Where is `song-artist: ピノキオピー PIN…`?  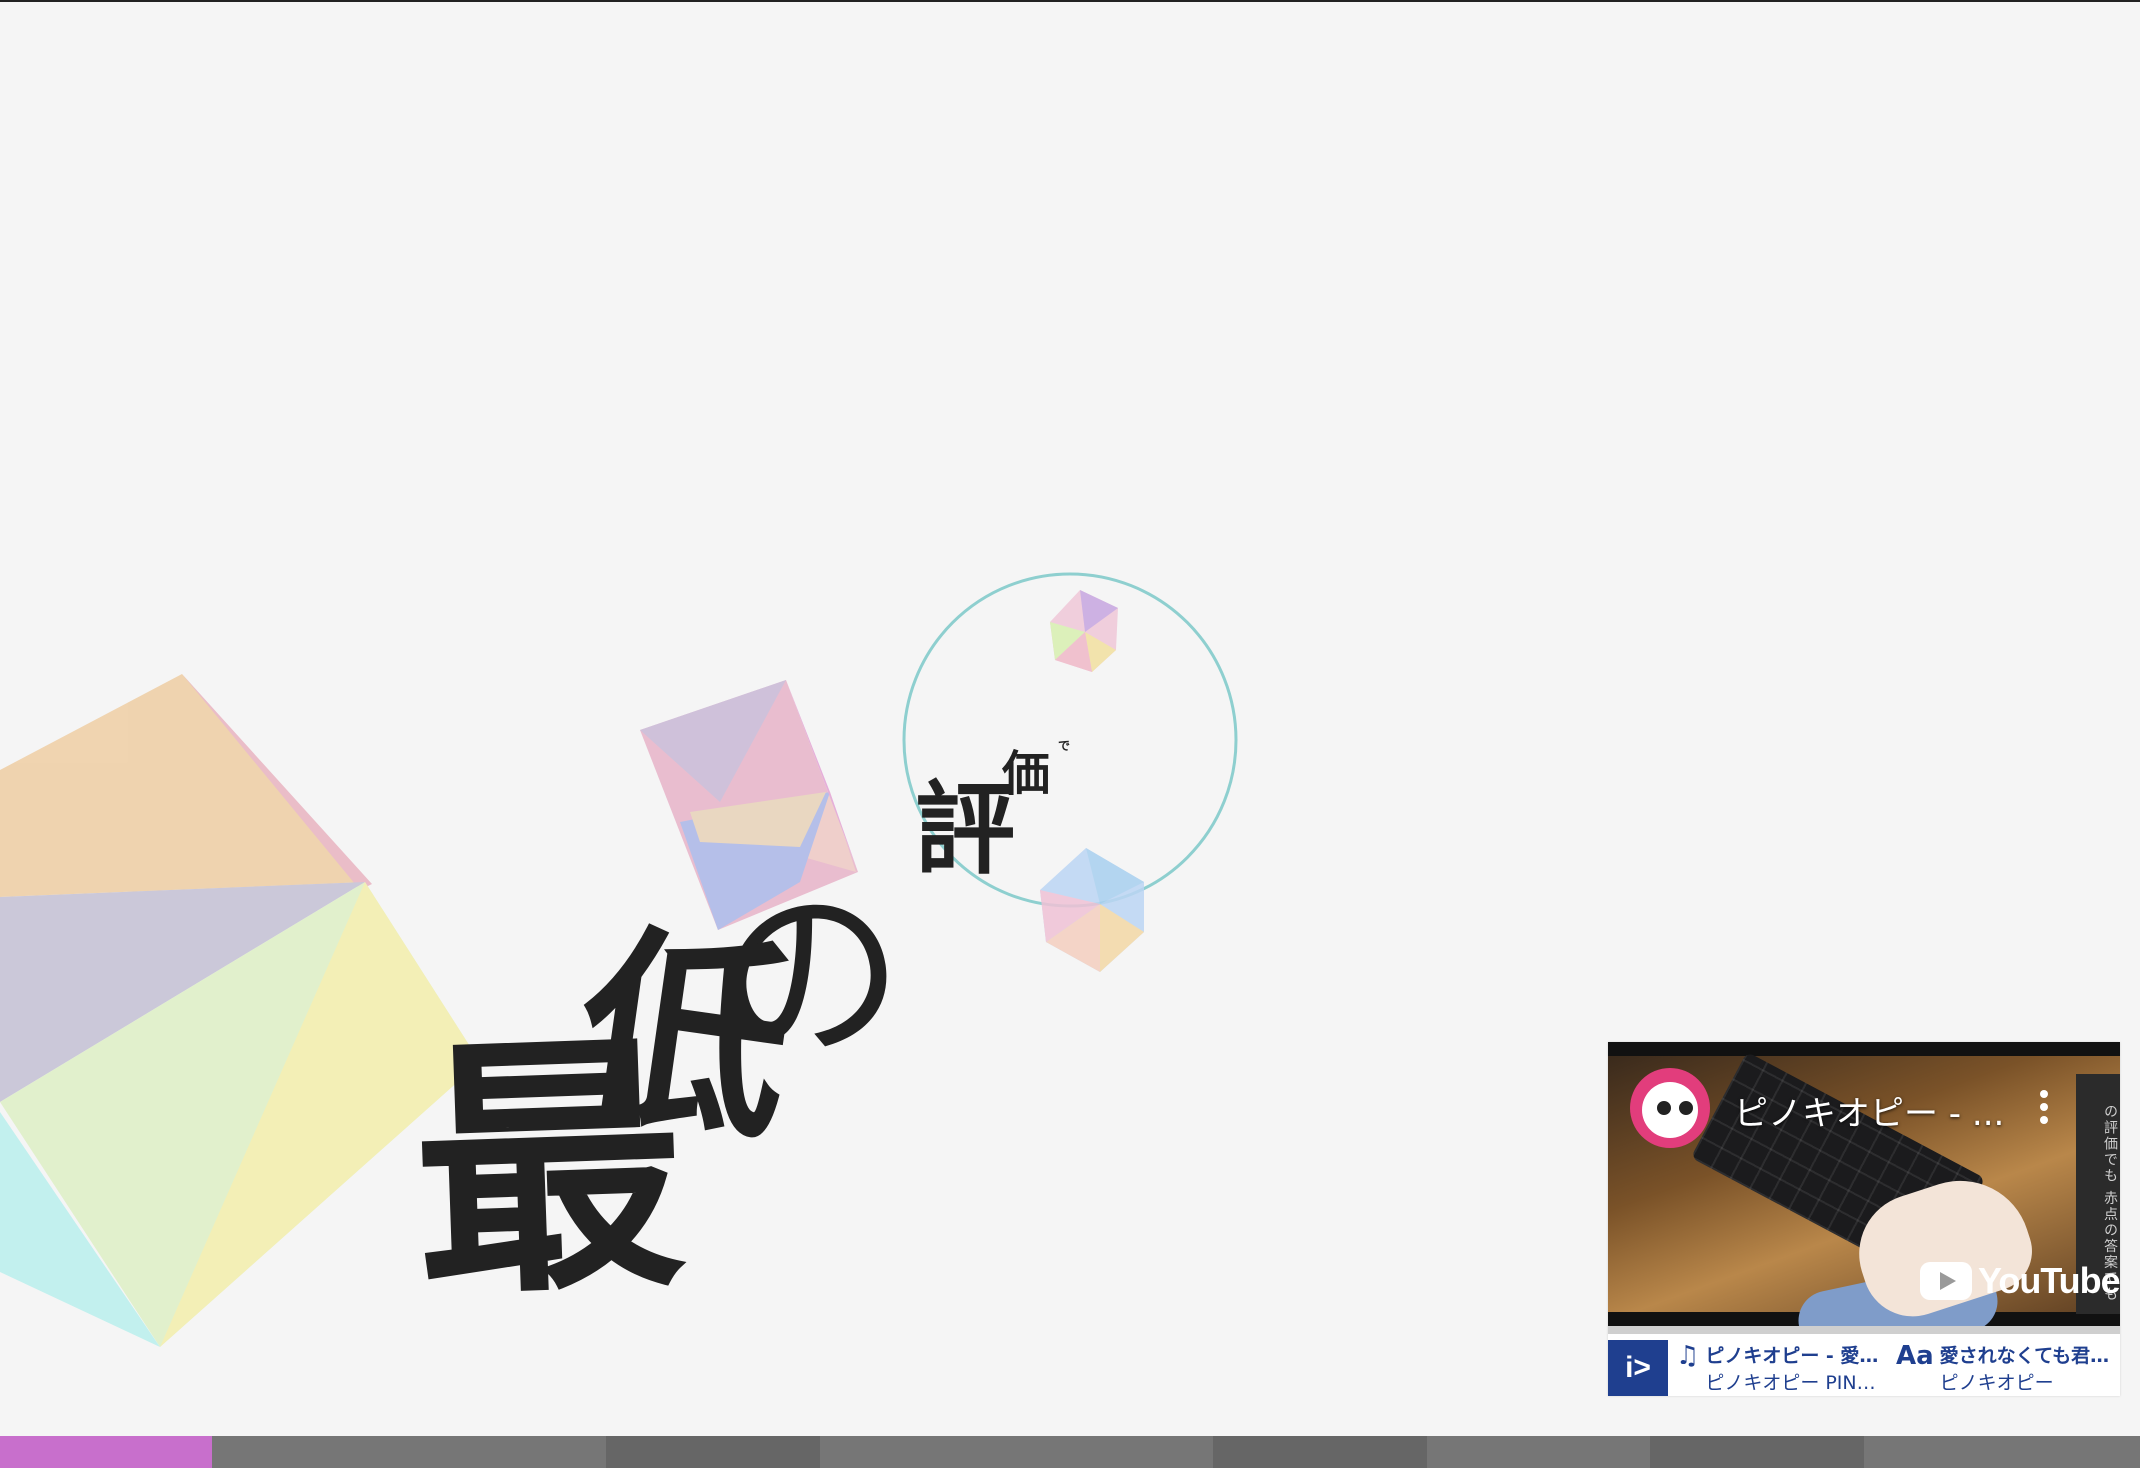 song-artist: ピノキオピー PIN… is located at coordinates (1790, 1383).